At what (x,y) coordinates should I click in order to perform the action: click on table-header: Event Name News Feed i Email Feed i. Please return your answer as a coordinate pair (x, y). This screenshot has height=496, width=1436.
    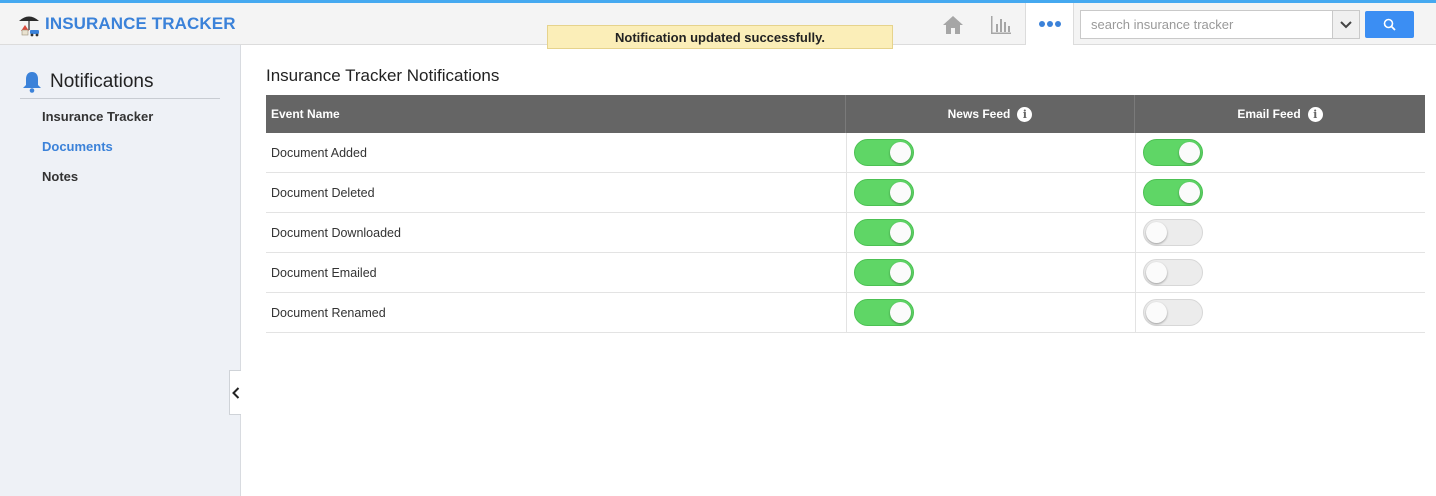
    Looking at the image, I should click on (845, 114).